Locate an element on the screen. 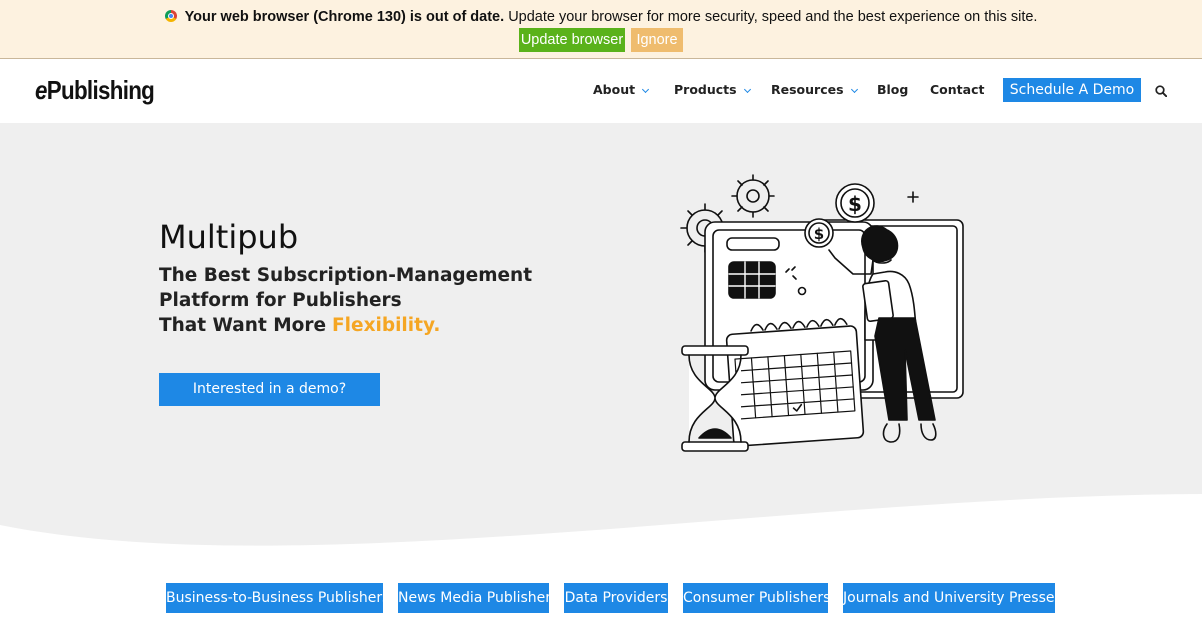 Image resolution: width=1202 pixels, height=627 pixels. tag-data-providers: Data Providers is located at coordinates (616, 598).